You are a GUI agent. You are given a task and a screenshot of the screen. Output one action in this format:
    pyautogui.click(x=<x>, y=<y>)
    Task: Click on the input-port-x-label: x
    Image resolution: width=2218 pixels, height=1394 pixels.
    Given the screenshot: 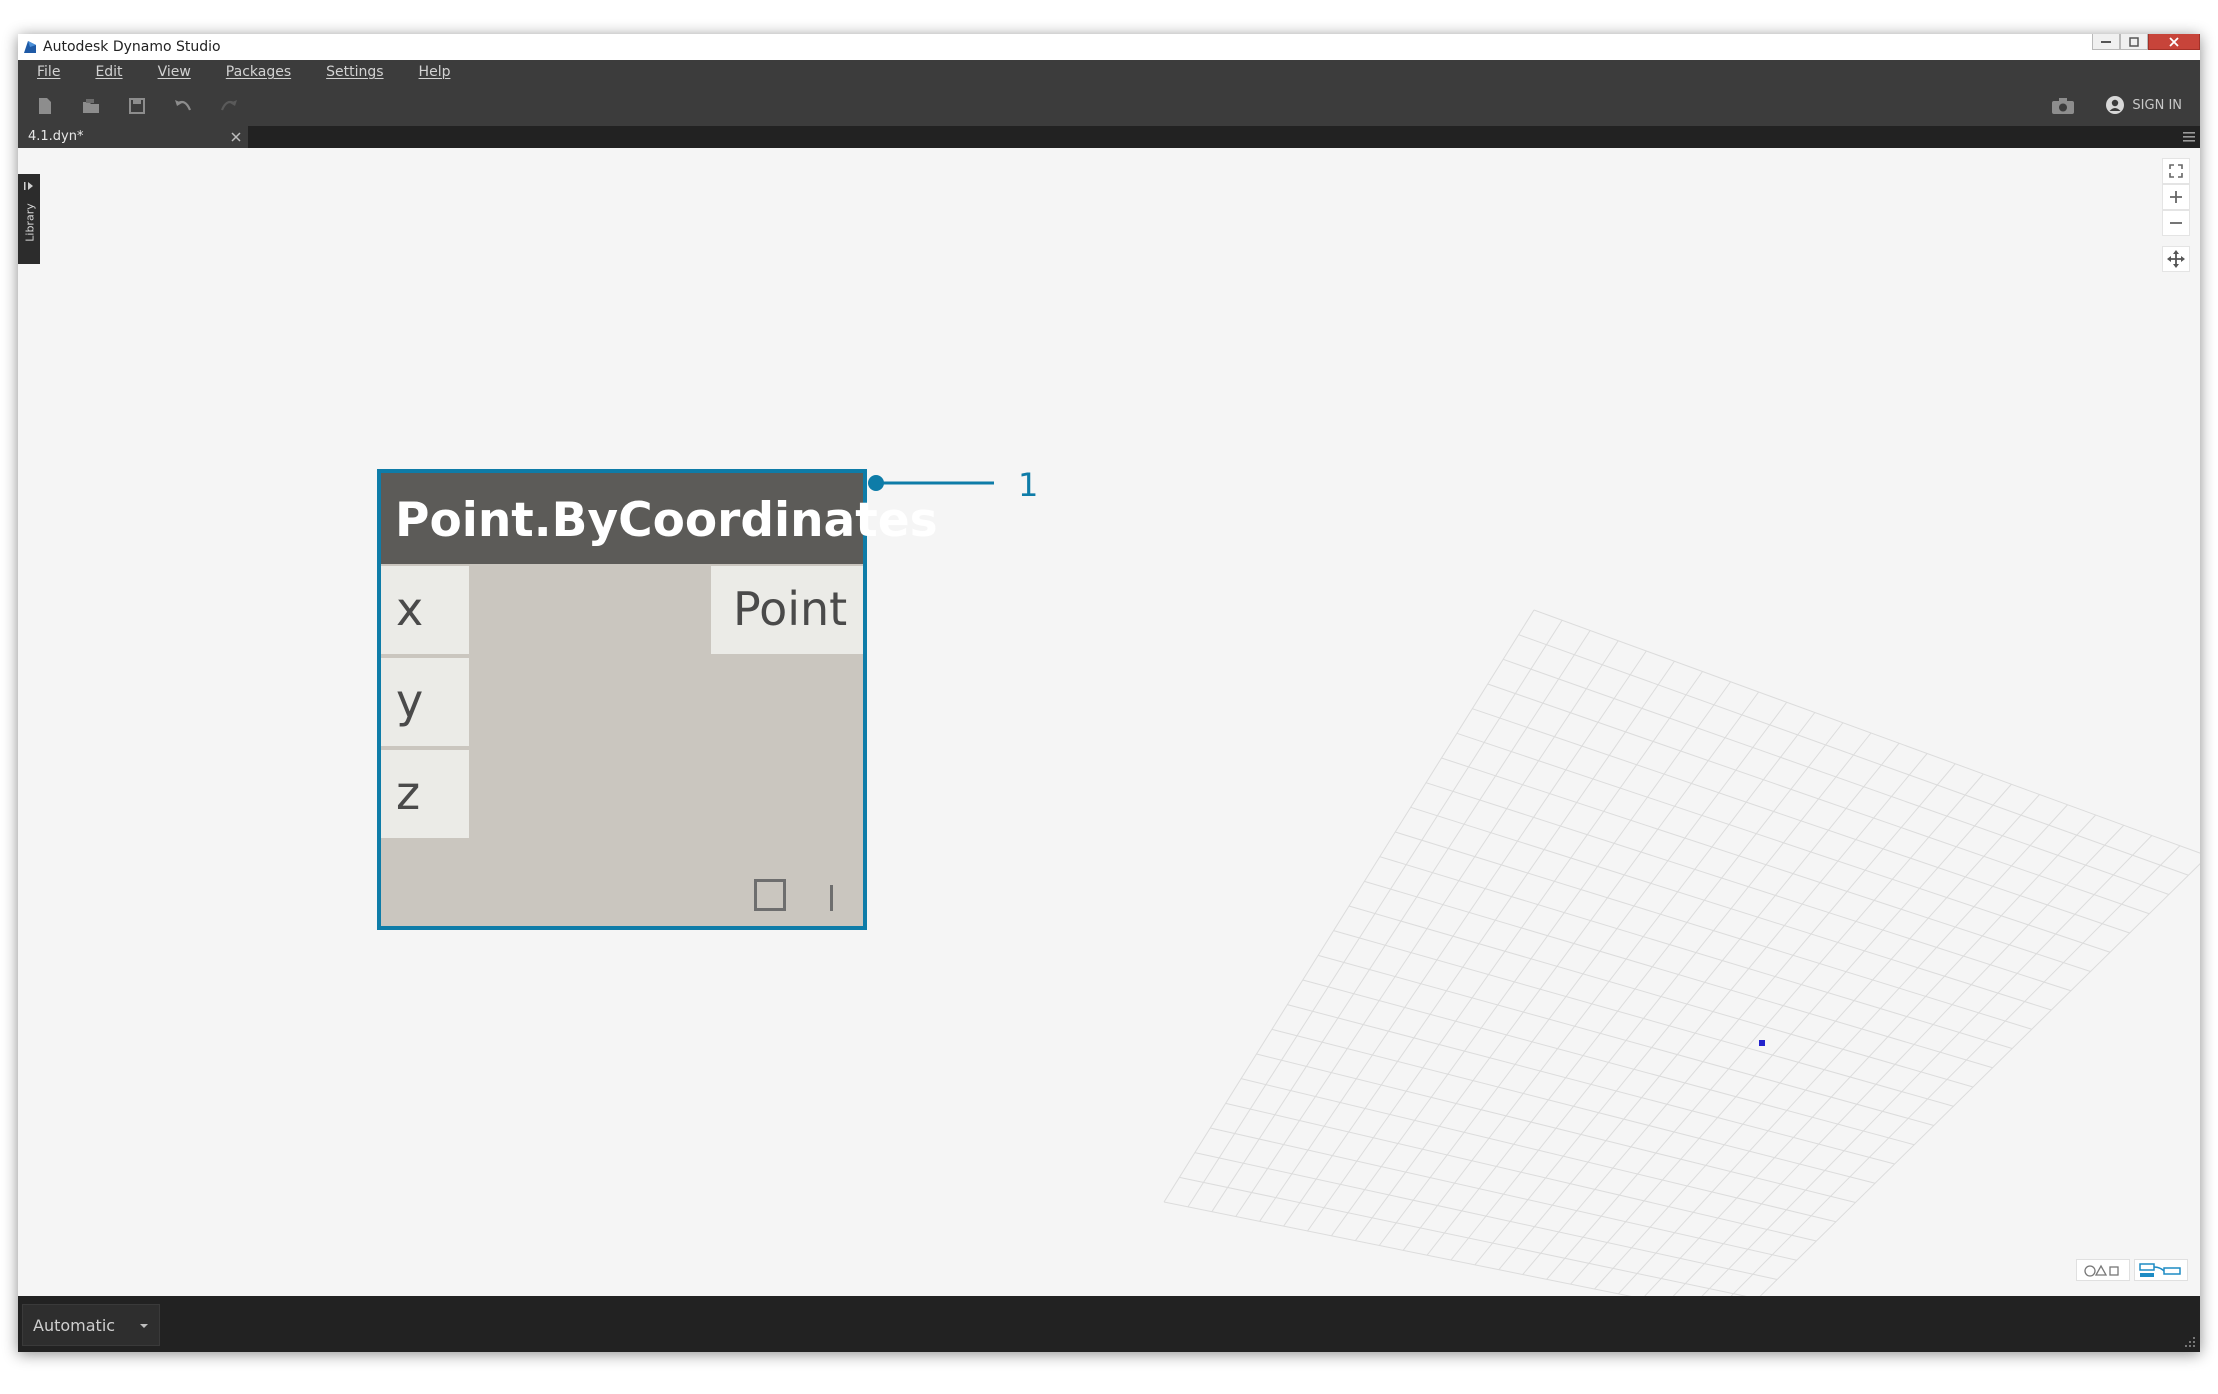 What is the action you would take?
    pyautogui.click(x=410, y=609)
    